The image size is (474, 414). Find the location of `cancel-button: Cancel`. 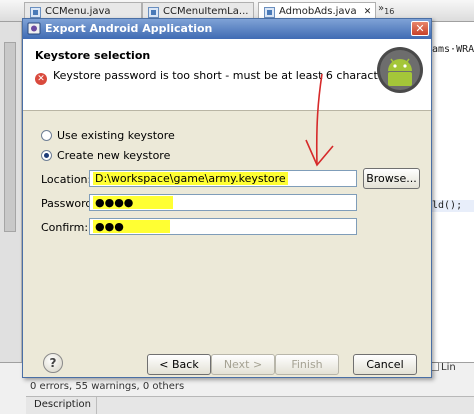

cancel-button: Cancel is located at coordinates (385, 364).